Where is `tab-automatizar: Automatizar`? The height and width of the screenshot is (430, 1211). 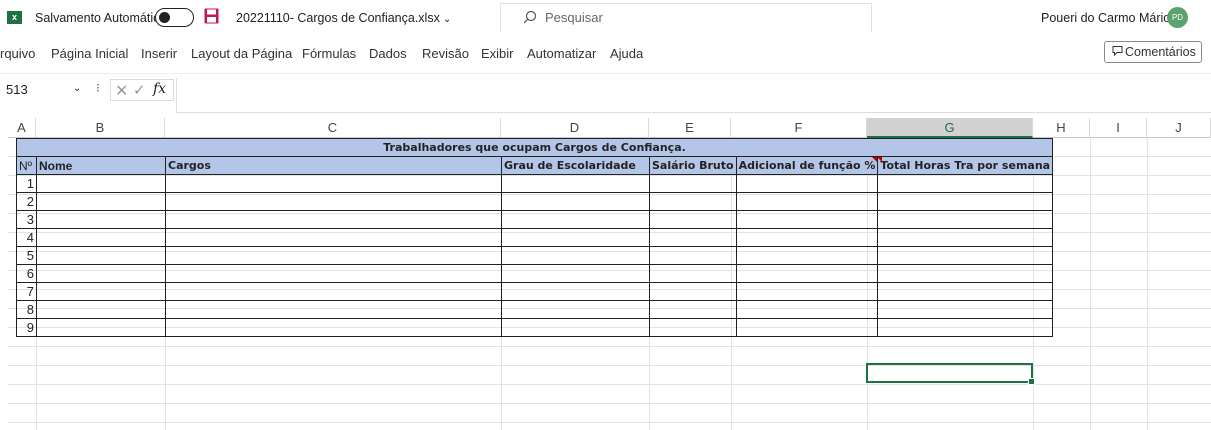 tab-automatizar: Automatizar is located at coordinates (561, 53).